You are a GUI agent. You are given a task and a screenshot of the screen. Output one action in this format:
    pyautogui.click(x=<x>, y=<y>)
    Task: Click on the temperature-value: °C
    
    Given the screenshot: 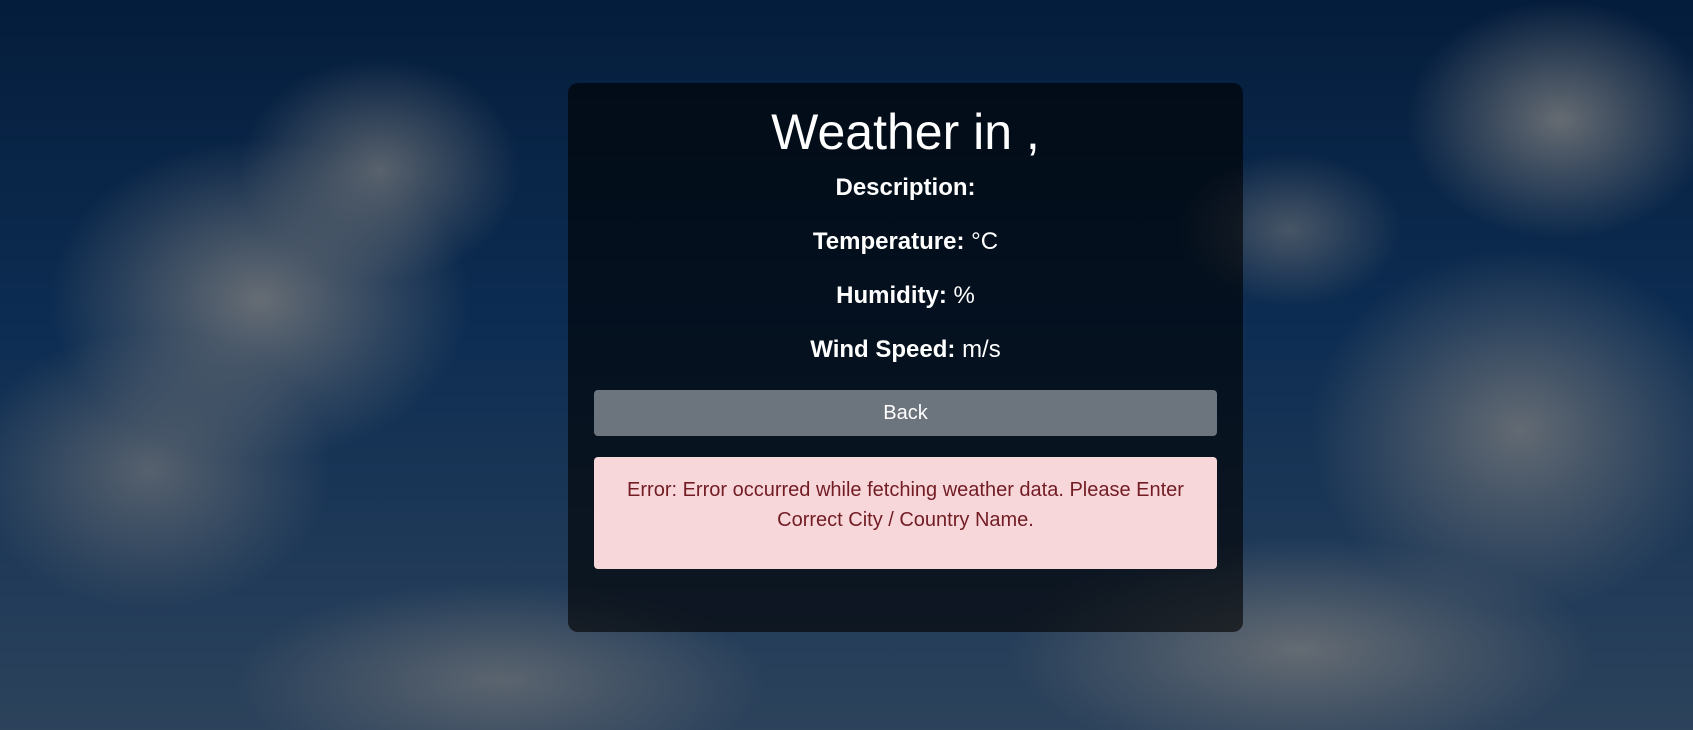 What is the action you would take?
    pyautogui.click(x=985, y=241)
    